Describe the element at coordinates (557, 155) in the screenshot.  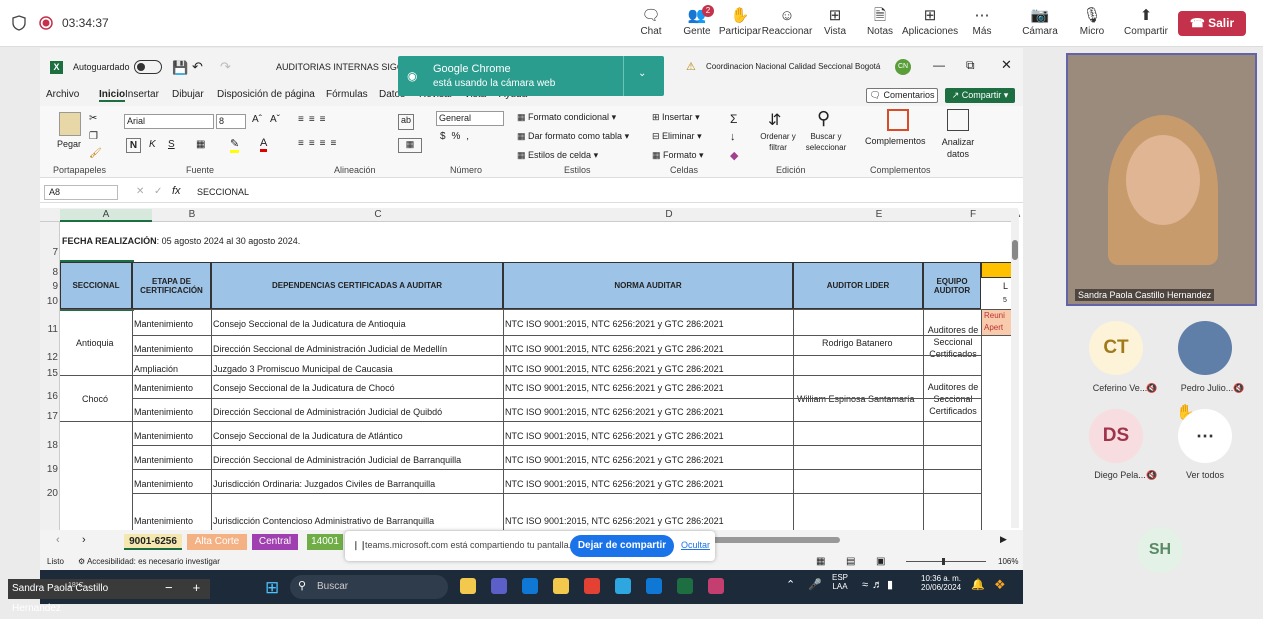
I see `cell-styles-button: ▦ Estilos de celda ▾` at that location.